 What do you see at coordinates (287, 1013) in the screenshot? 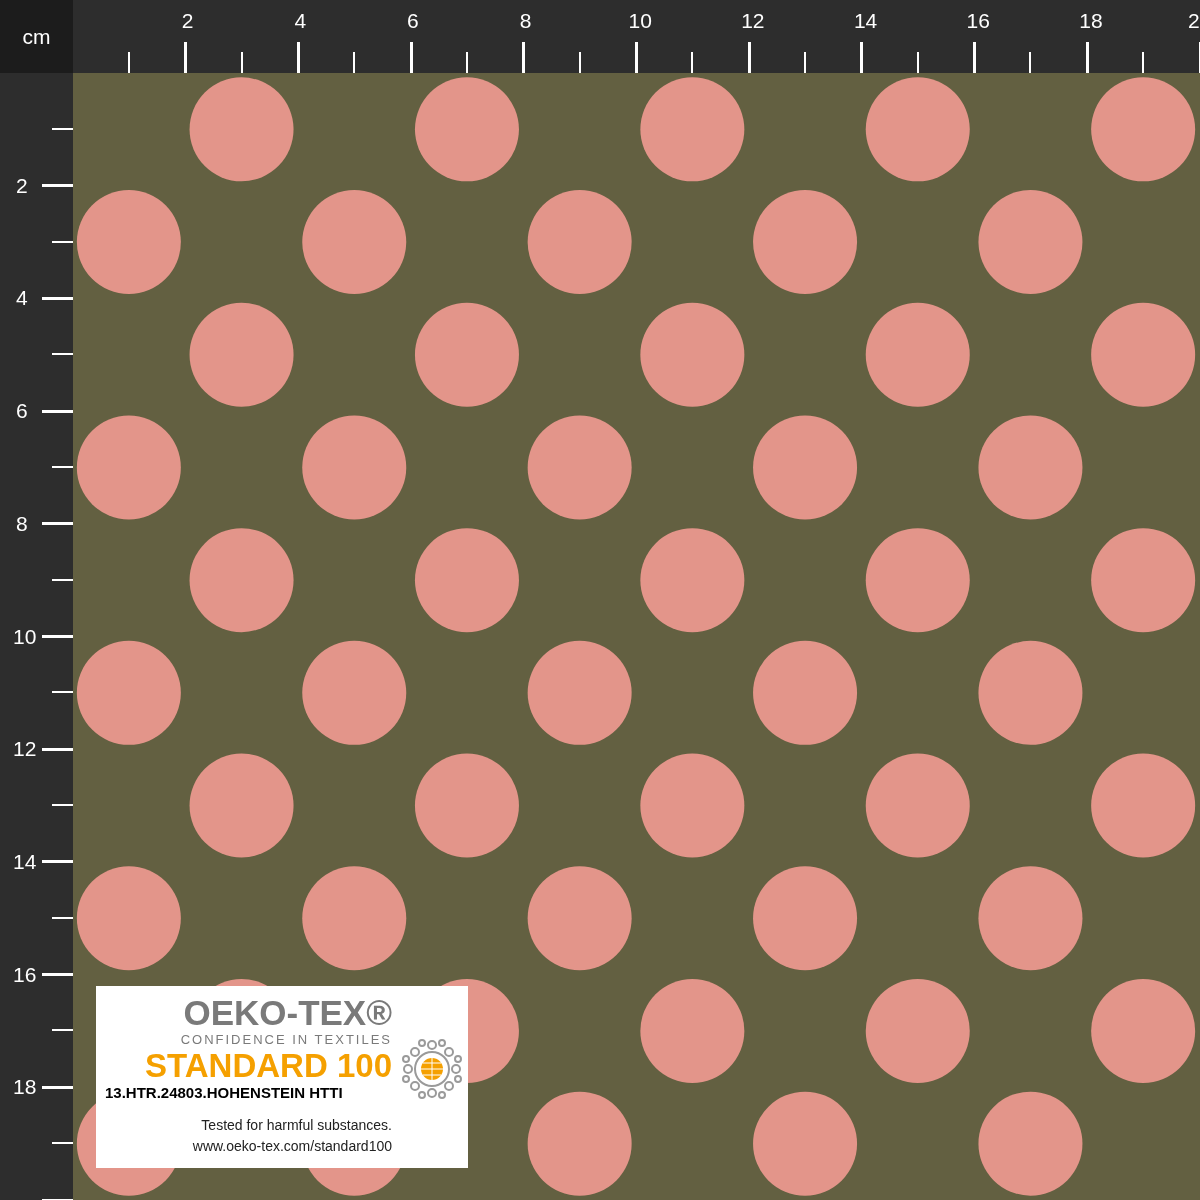
I see `brand-name: OEKO-TEX®` at bounding box center [287, 1013].